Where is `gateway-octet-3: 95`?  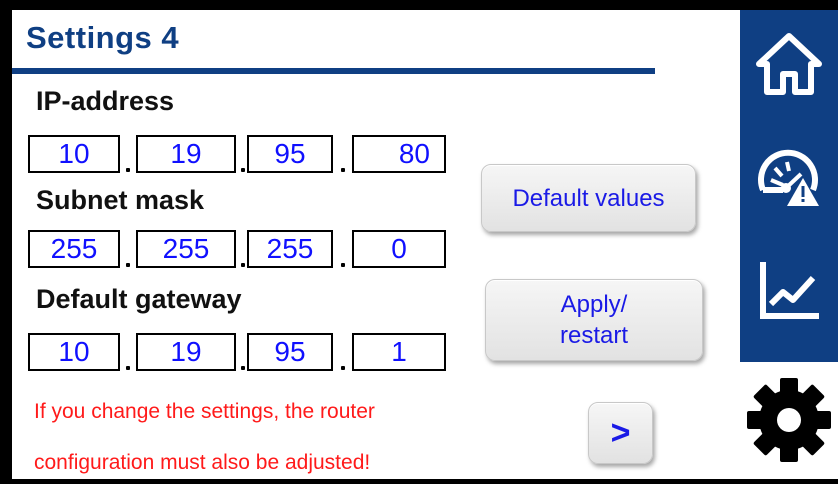
gateway-octet-3: 95 is located at coordinates (290, 352).